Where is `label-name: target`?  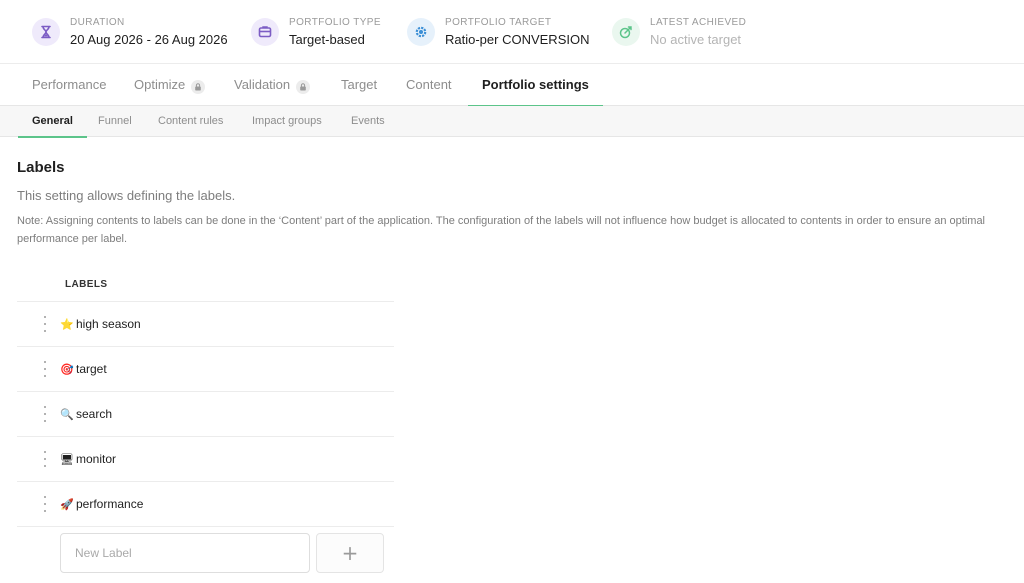 label-name: target is located at coordinates (91, 369).